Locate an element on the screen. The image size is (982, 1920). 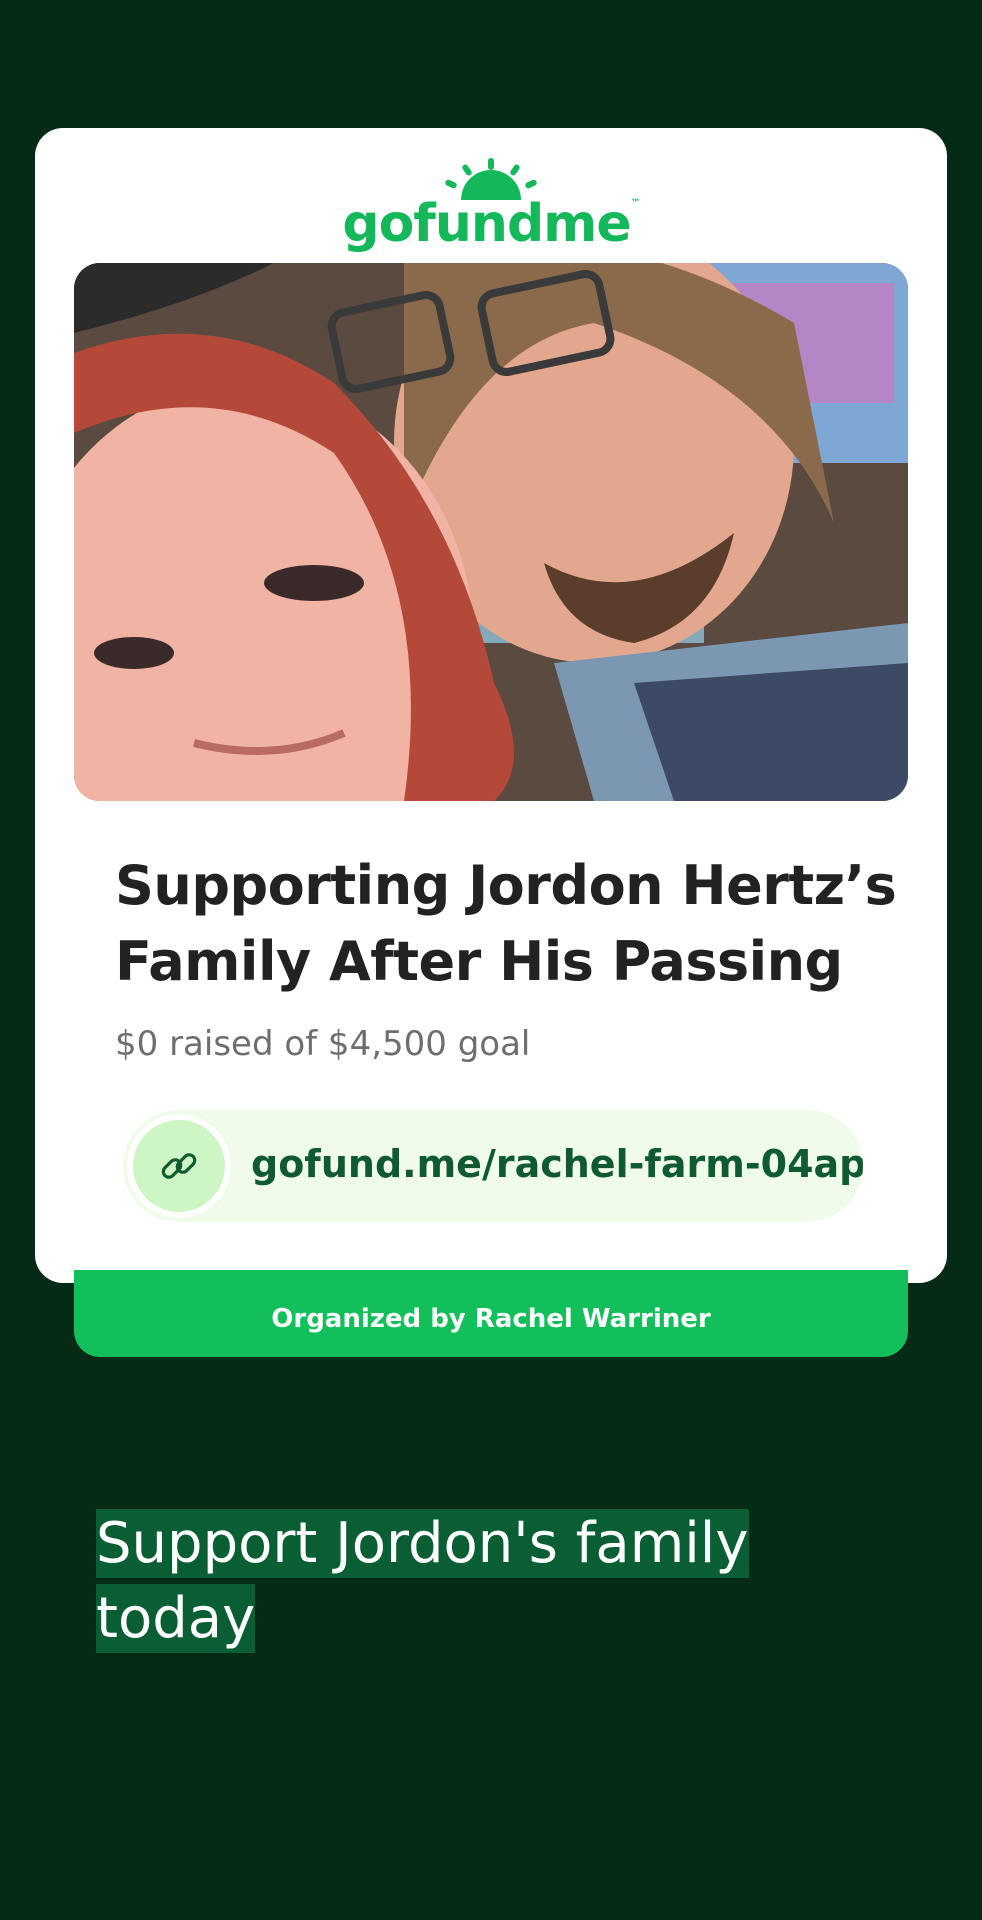
fundraiser-link-text: gofund.me/rachel-farm-04apr is located at coordinates (557, 1164).